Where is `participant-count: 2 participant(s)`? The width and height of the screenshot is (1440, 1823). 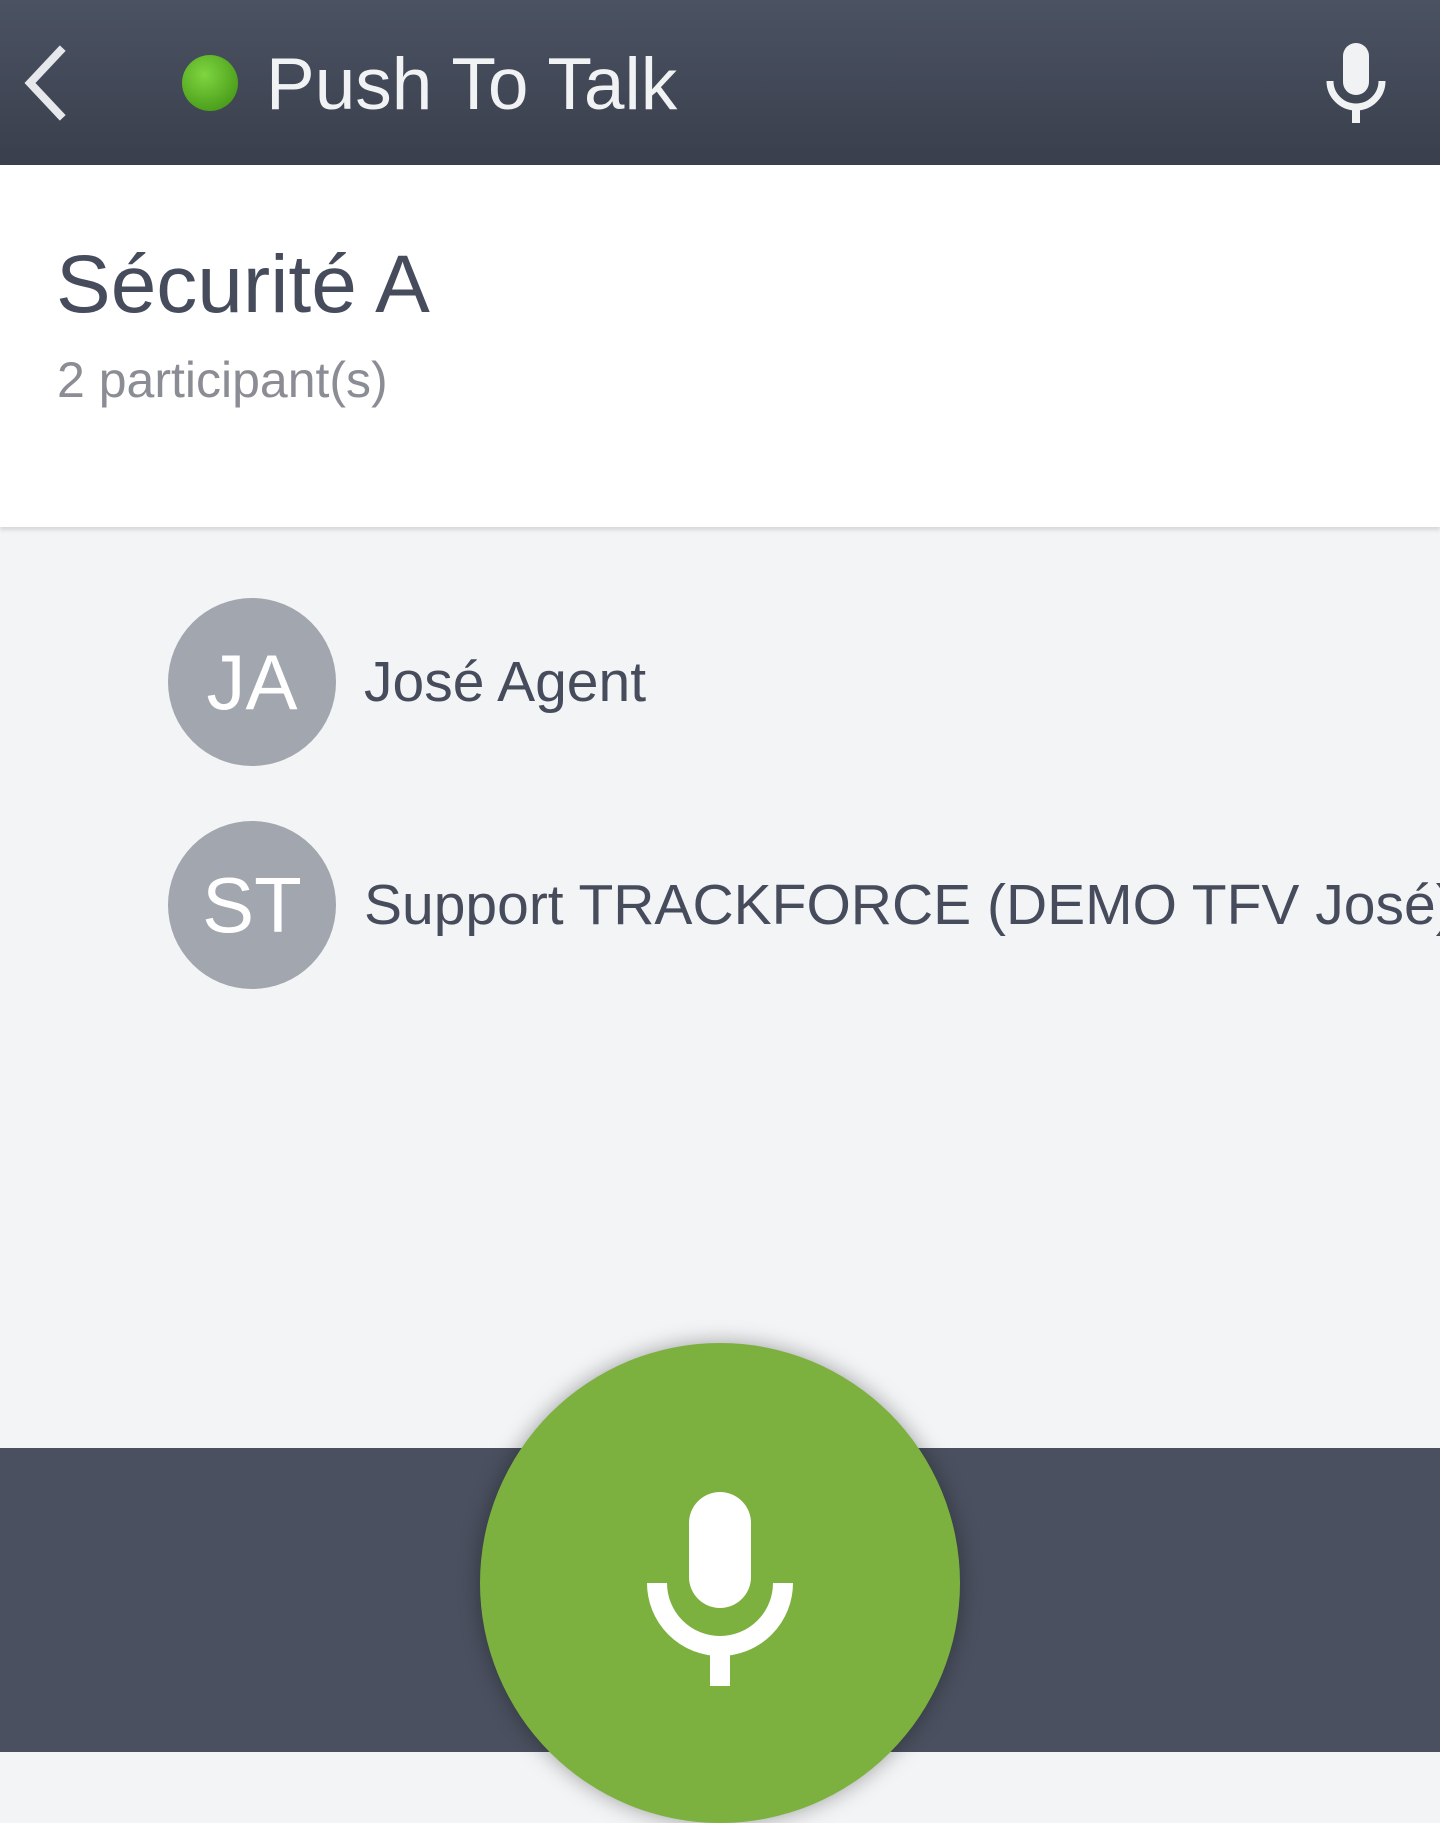 participant-count: 2 participant(s) is located at coordinates (222, 380).